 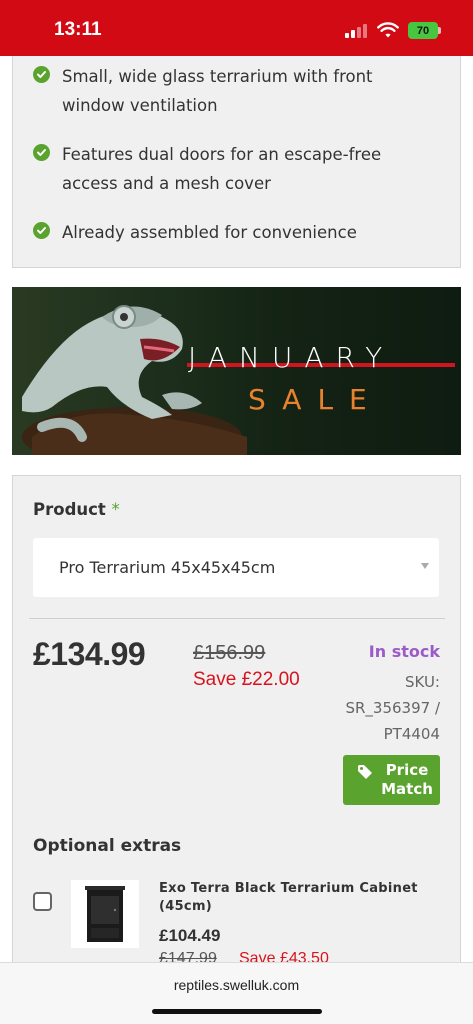 I want to click on product-label: Product *, so click(x=76, y=509).